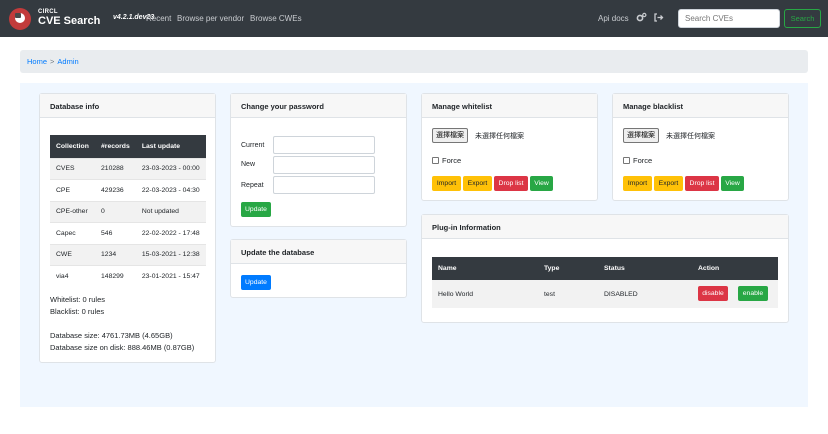 The image size is (828, 434). What do you see at coordinates (568, 294) in the screenshot?
I see `plugin-type: test` at bounding box center [568, 294].